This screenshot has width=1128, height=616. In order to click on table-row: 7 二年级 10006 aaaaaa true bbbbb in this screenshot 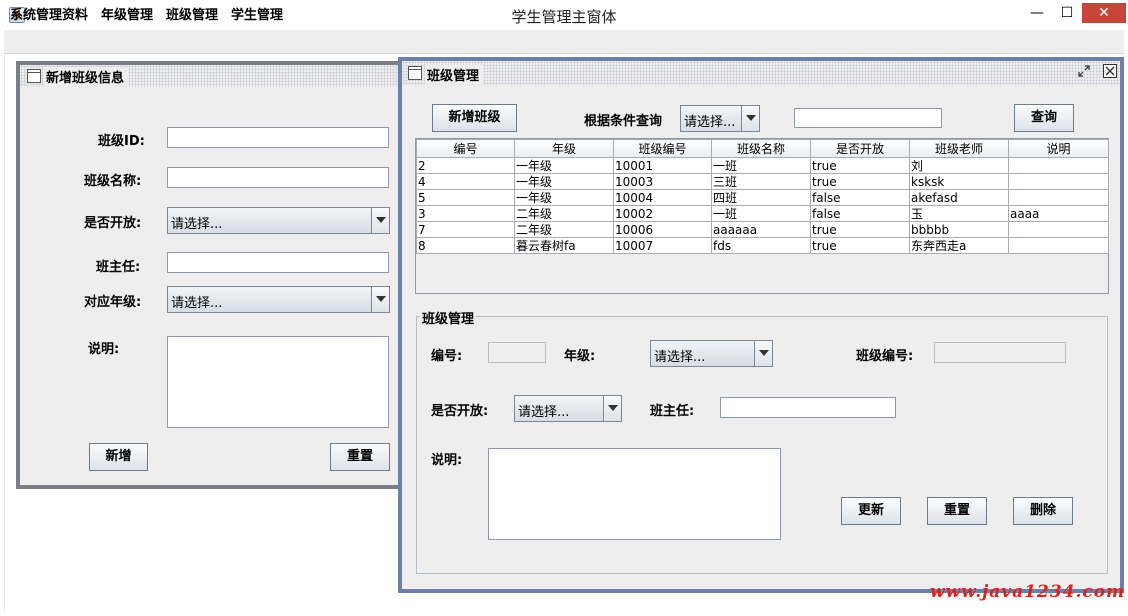, I will do `click(762, 229)`.